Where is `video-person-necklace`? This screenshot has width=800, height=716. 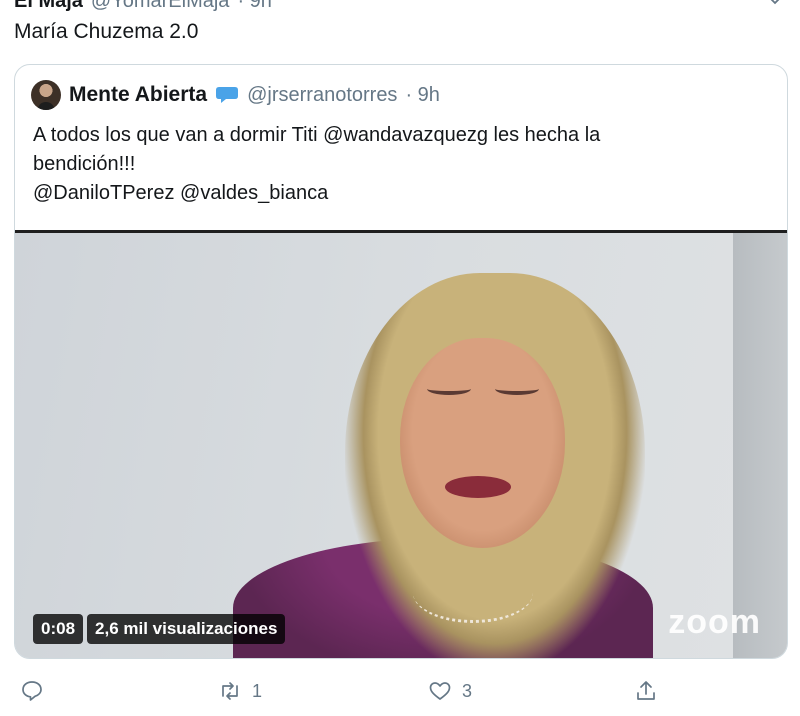
video-person-necklace is located at coordinates (473, 593).